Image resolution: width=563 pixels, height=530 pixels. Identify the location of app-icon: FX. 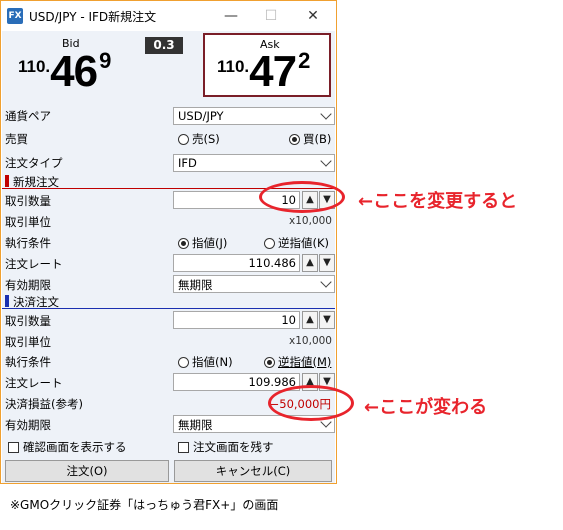
(15, 16).